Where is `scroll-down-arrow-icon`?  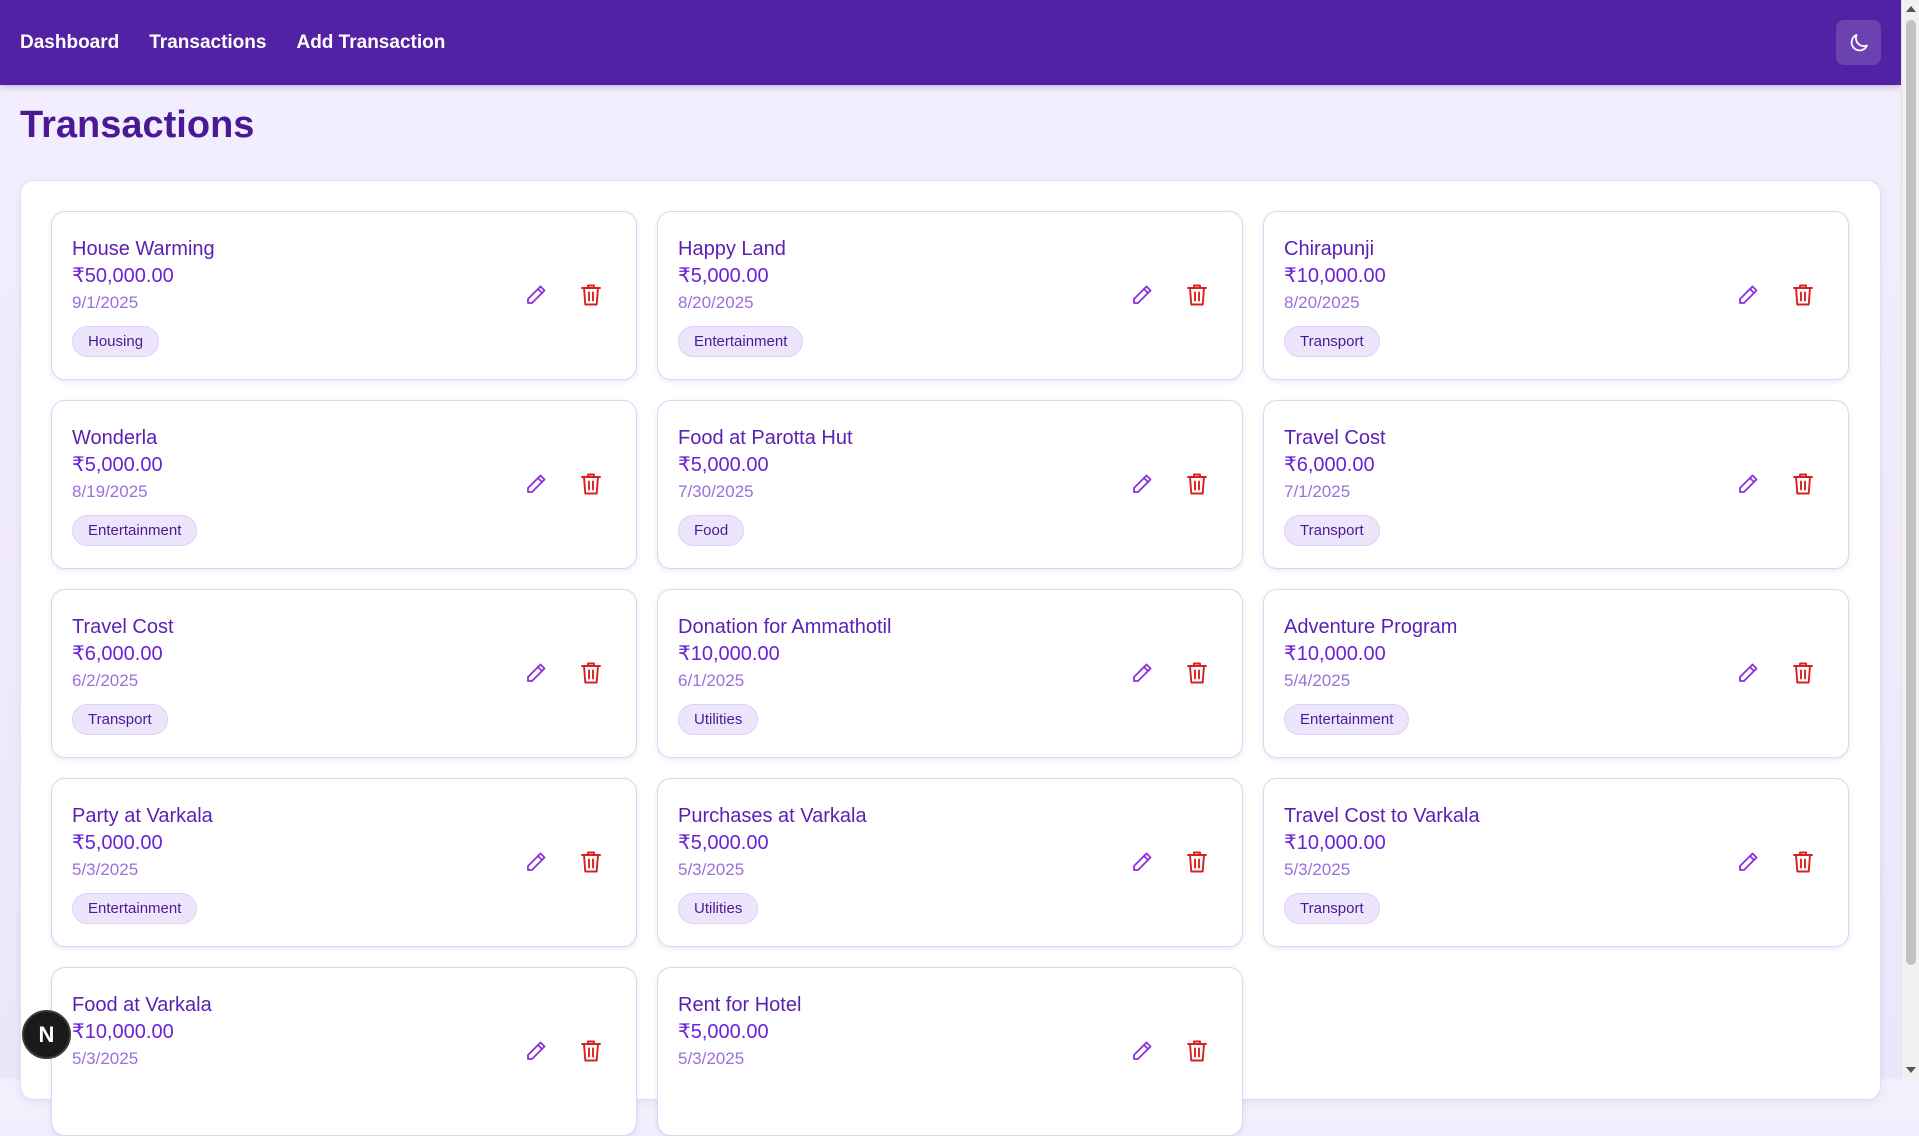 scroll-down-arrow-icon is located at coordinates (1911, 1070).